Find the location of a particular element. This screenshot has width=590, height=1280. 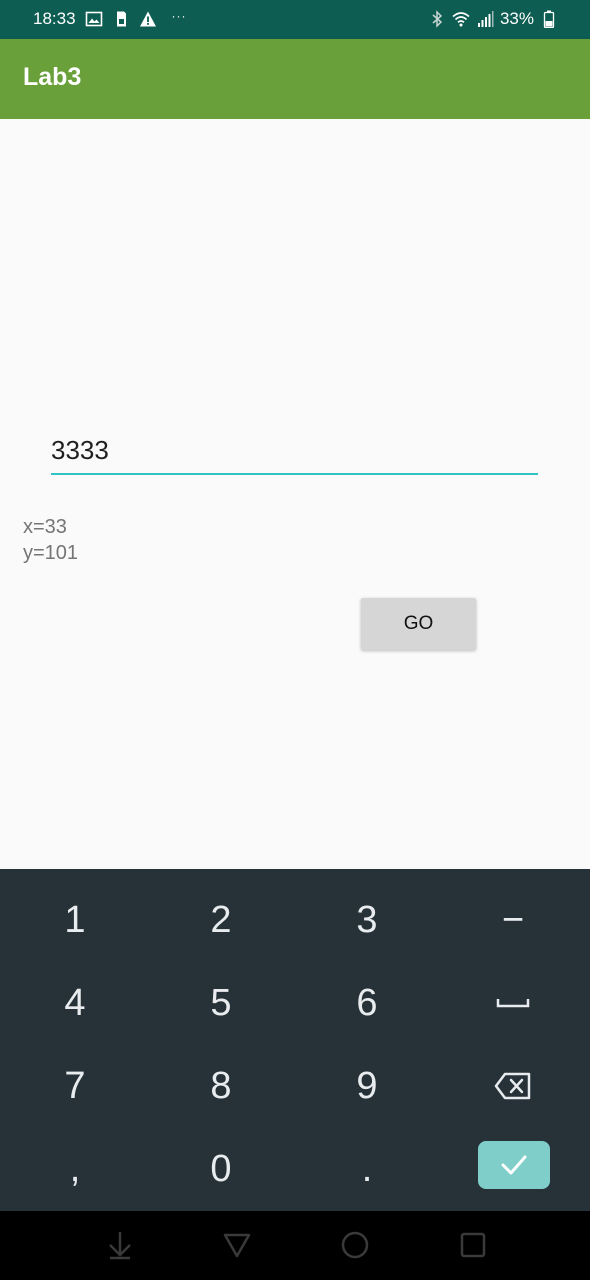

status-time: 18:33 is located at coordinates (54, 18).